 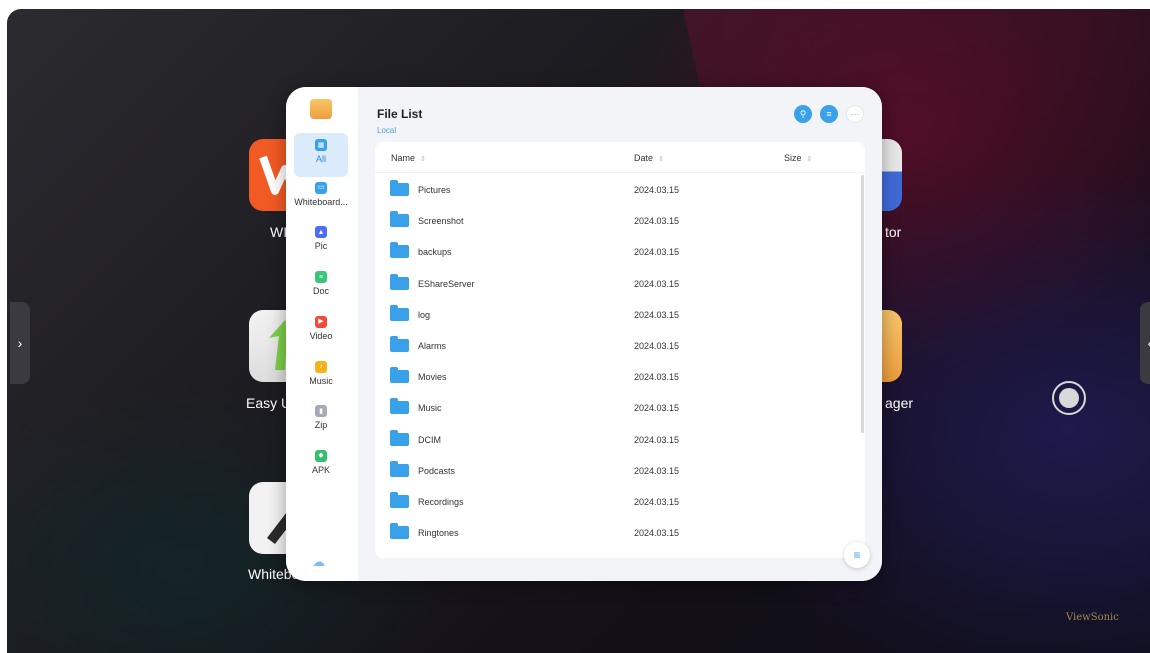 What do you see at coordinates (441, 221) in the screenshot?
I see `file-name: Screenshot` at bounding box center [441, 221].